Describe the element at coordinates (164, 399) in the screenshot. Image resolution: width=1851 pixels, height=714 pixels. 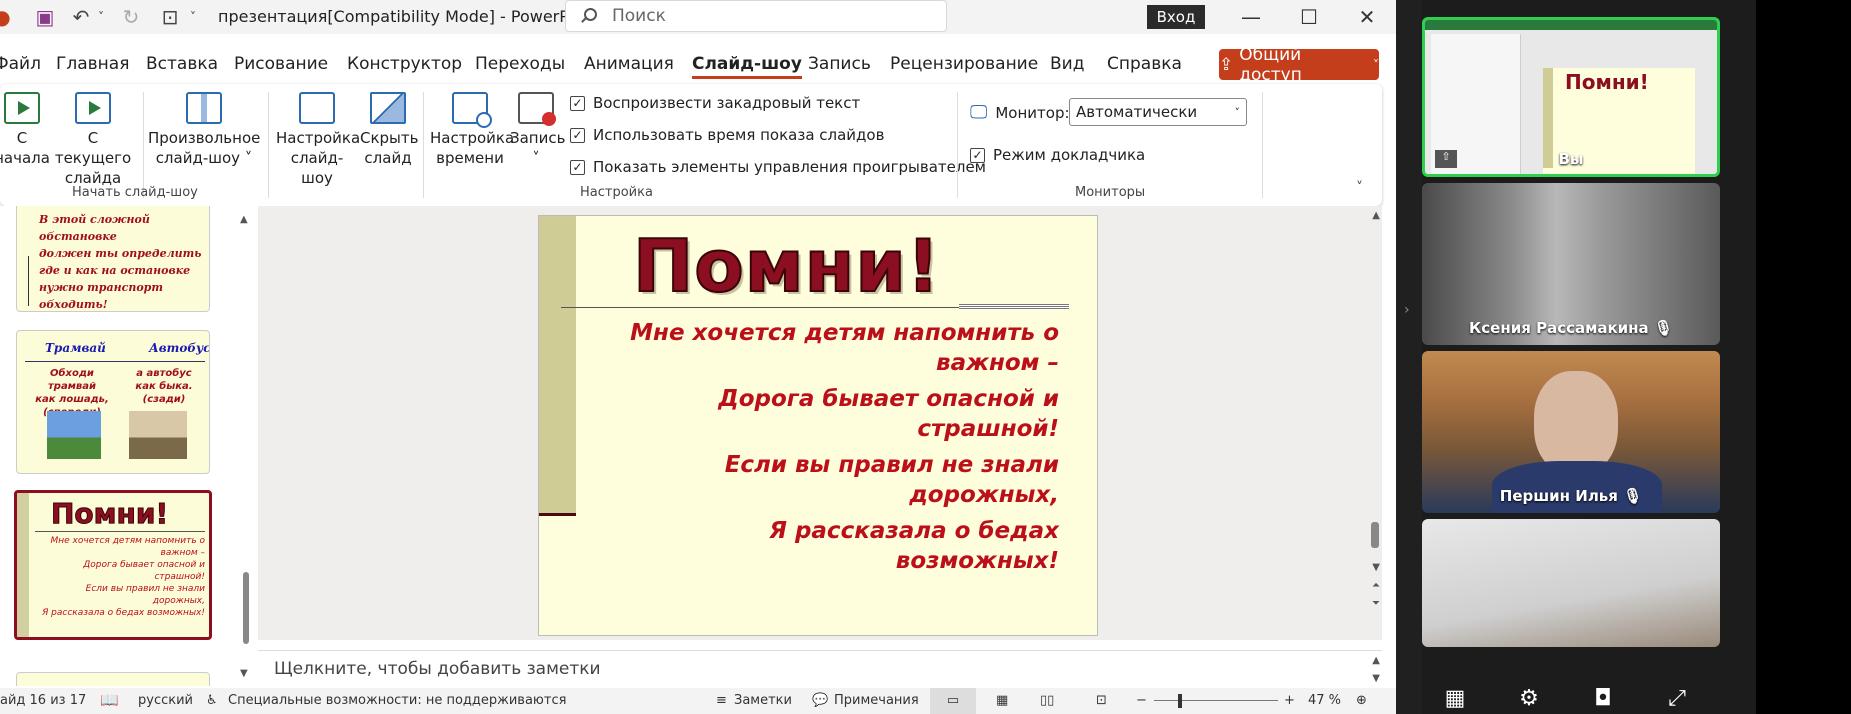
I see `thumb-text-line: (сзади)` at that location.